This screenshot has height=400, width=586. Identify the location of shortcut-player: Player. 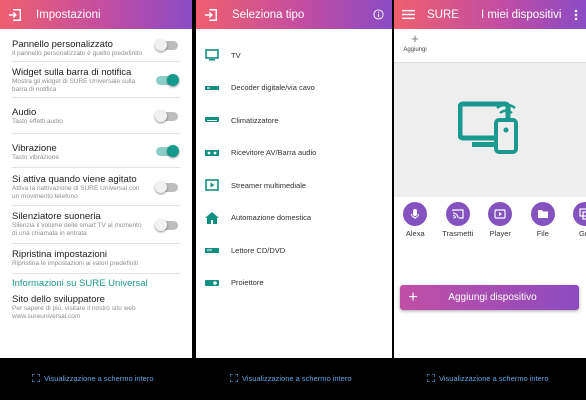
(500, 219).